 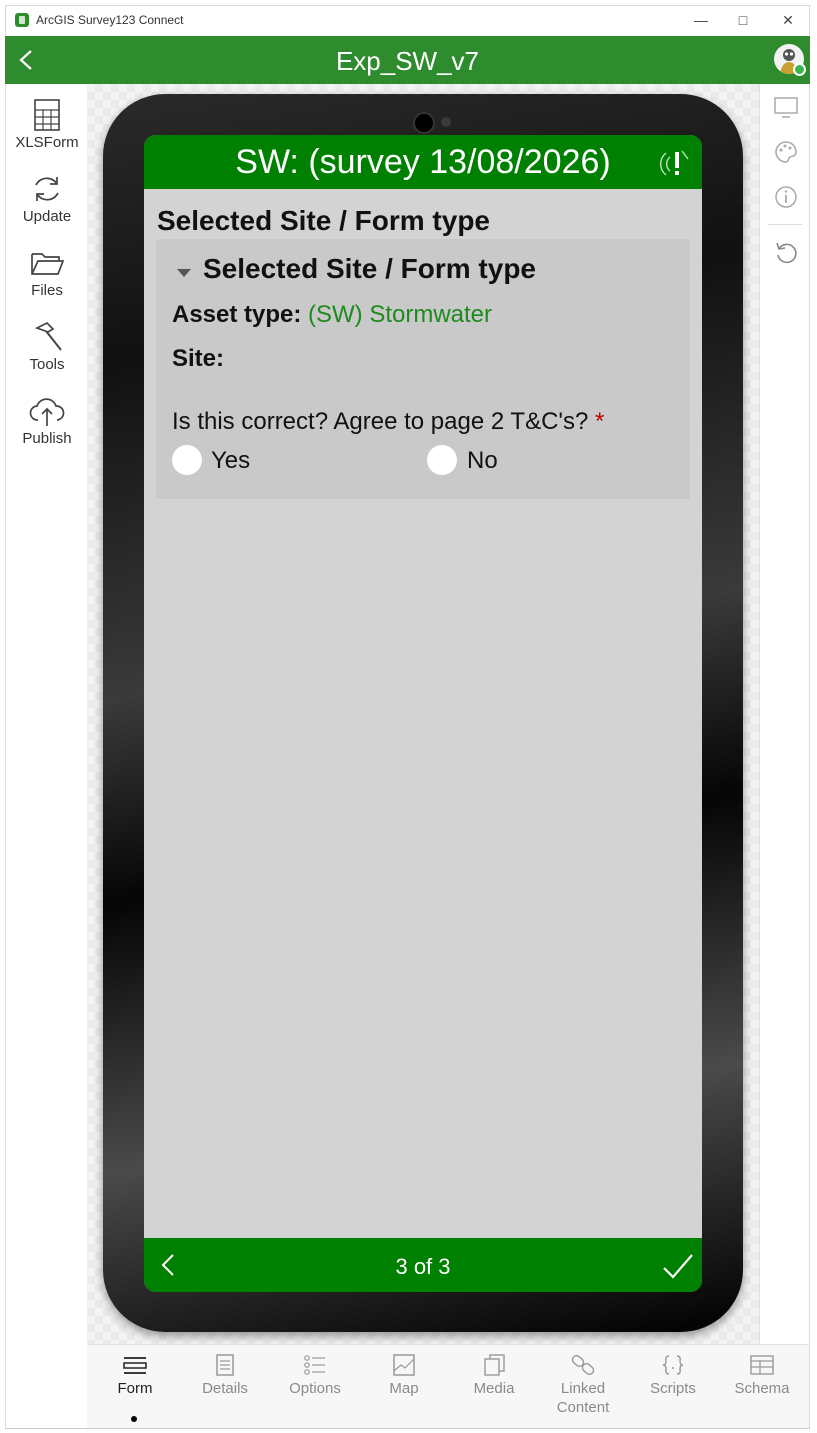 What do you see at coordinates (446, 122) in the screenshot?
I see `phone-sensor` at bounding box center [446, 122].